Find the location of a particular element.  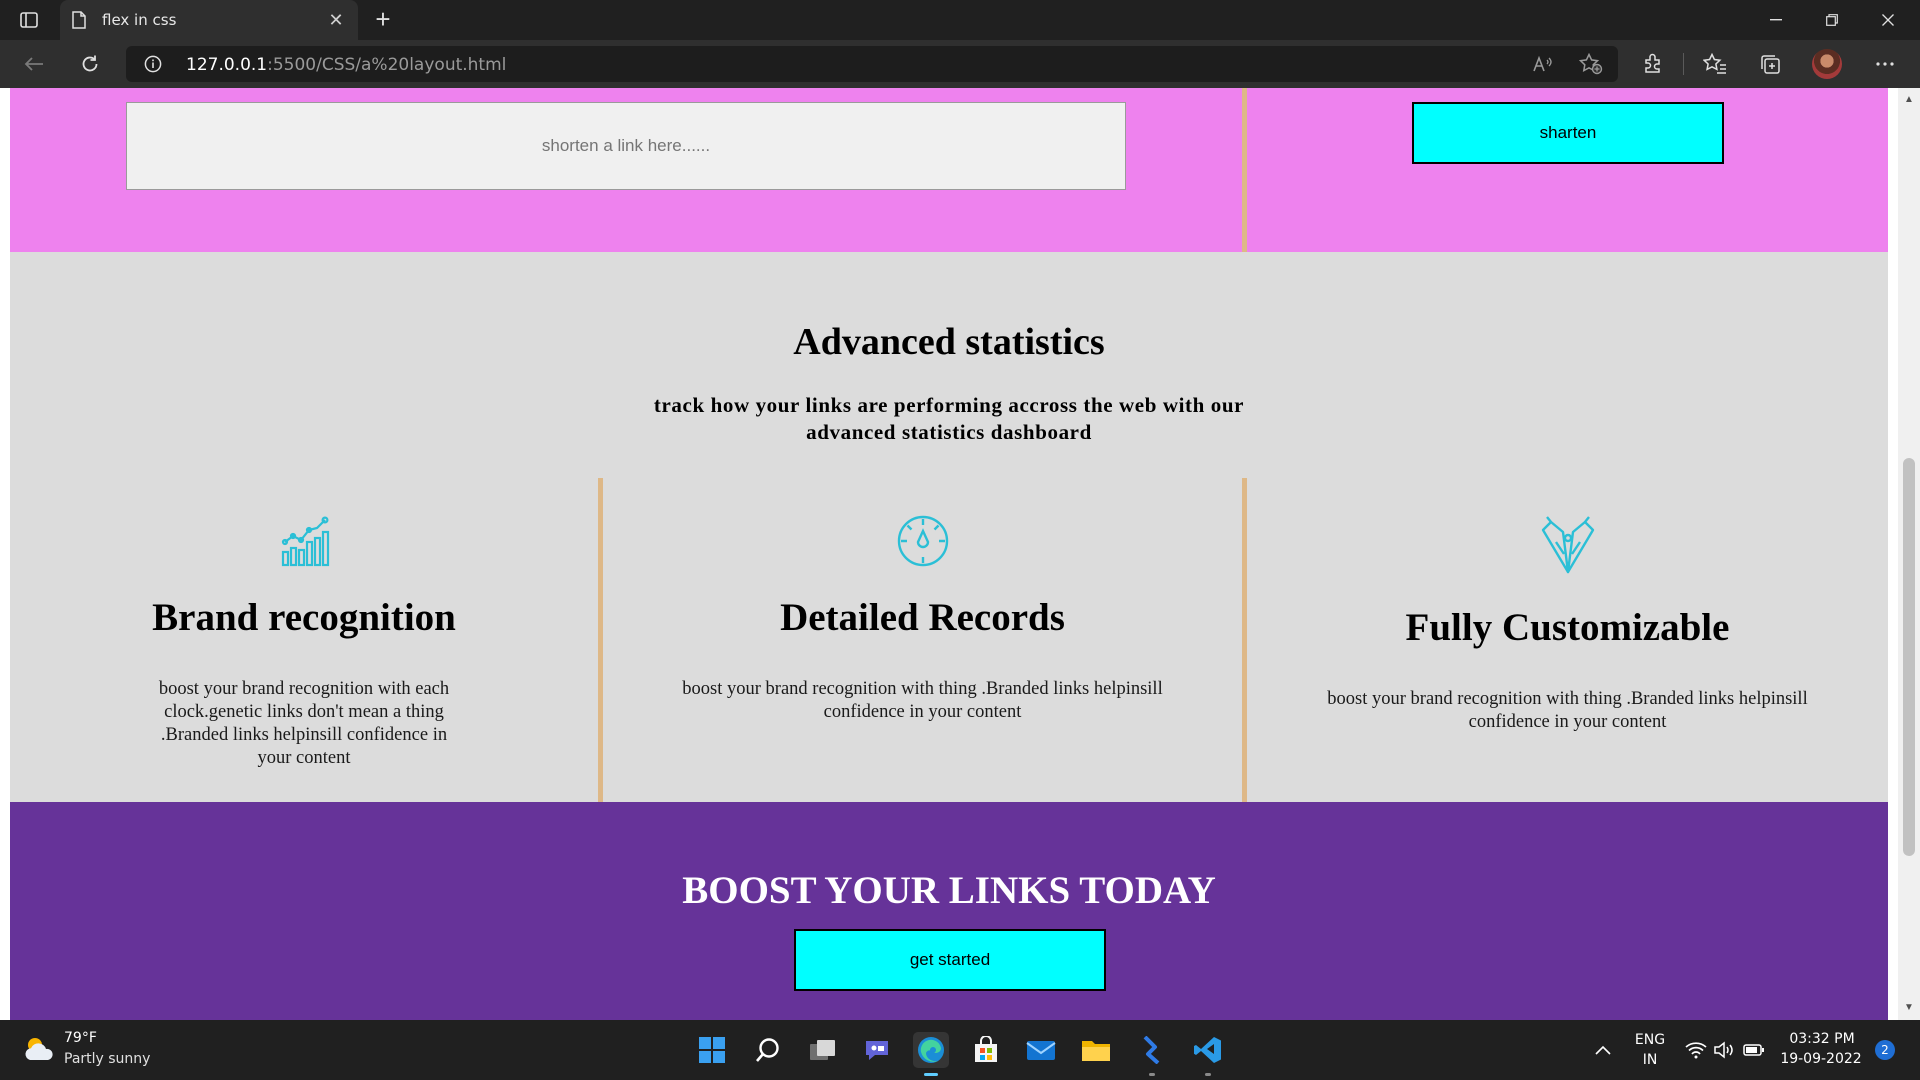

collections-icon is located at coordinates (1770, 64).